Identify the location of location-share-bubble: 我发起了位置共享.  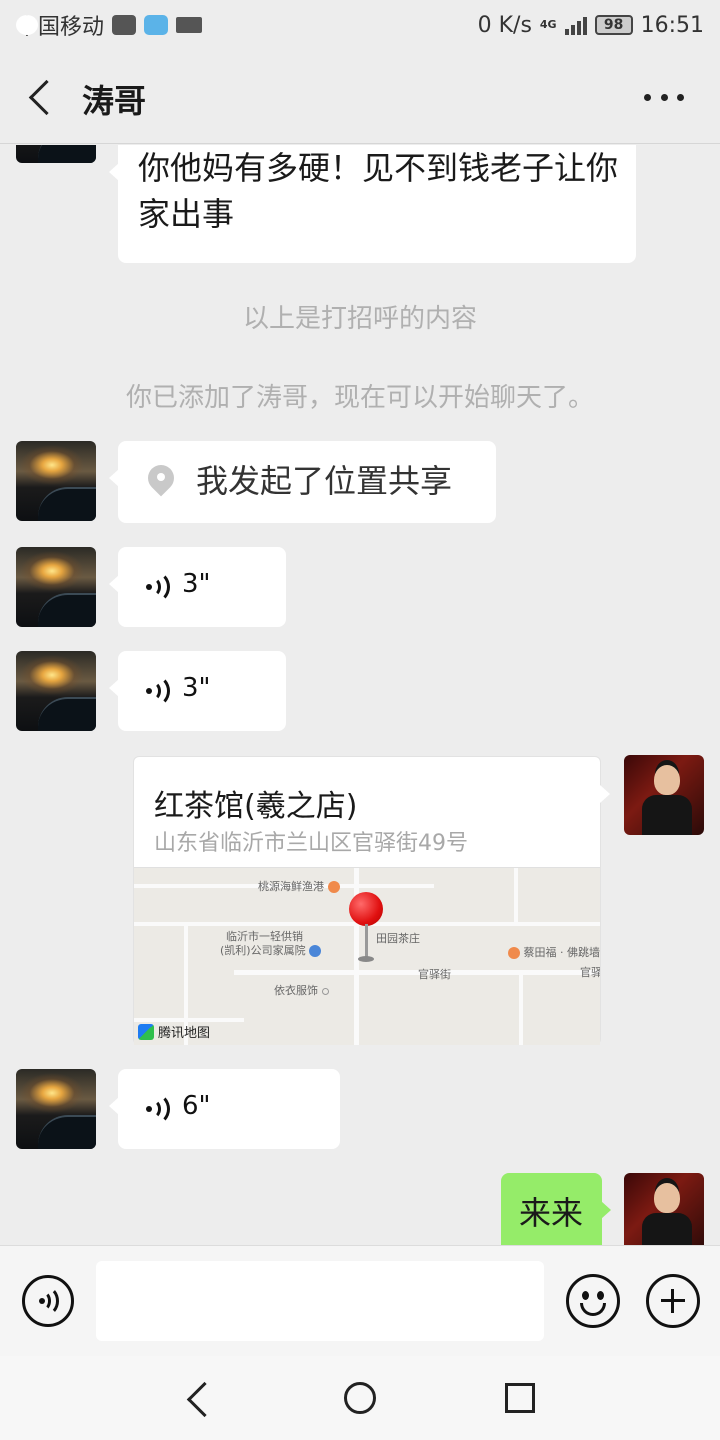
(302, 482).